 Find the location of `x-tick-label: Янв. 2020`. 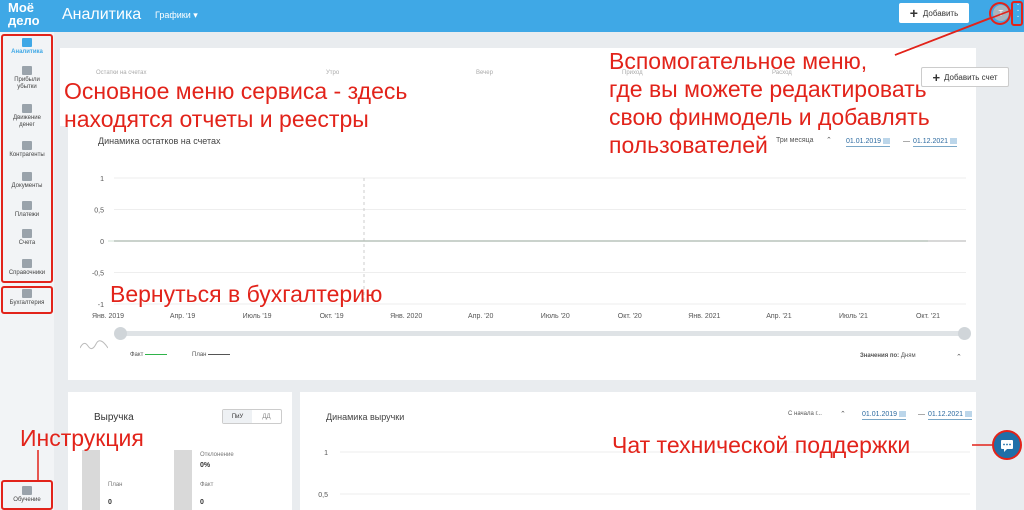

x-tick-label: Янв. 2020 is located at coordinates (406, 316).